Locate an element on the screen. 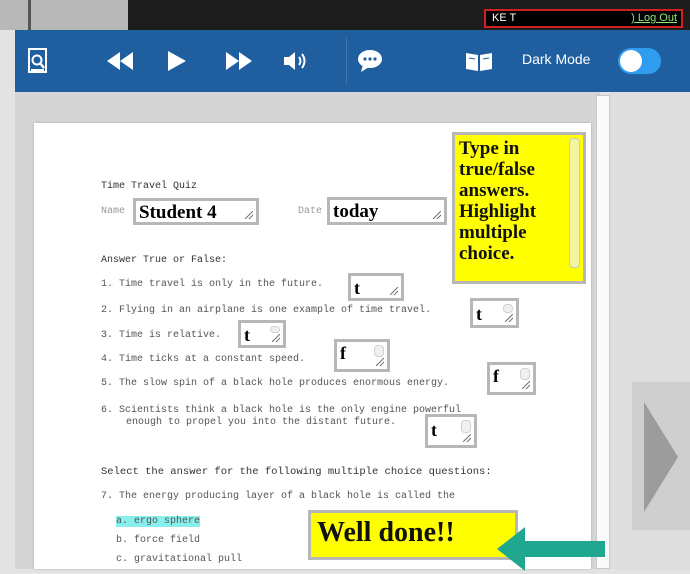 Image resolution: width=690 pixels, height=574 pixels. answer-1-value: t is located at coordinates (357, 288).